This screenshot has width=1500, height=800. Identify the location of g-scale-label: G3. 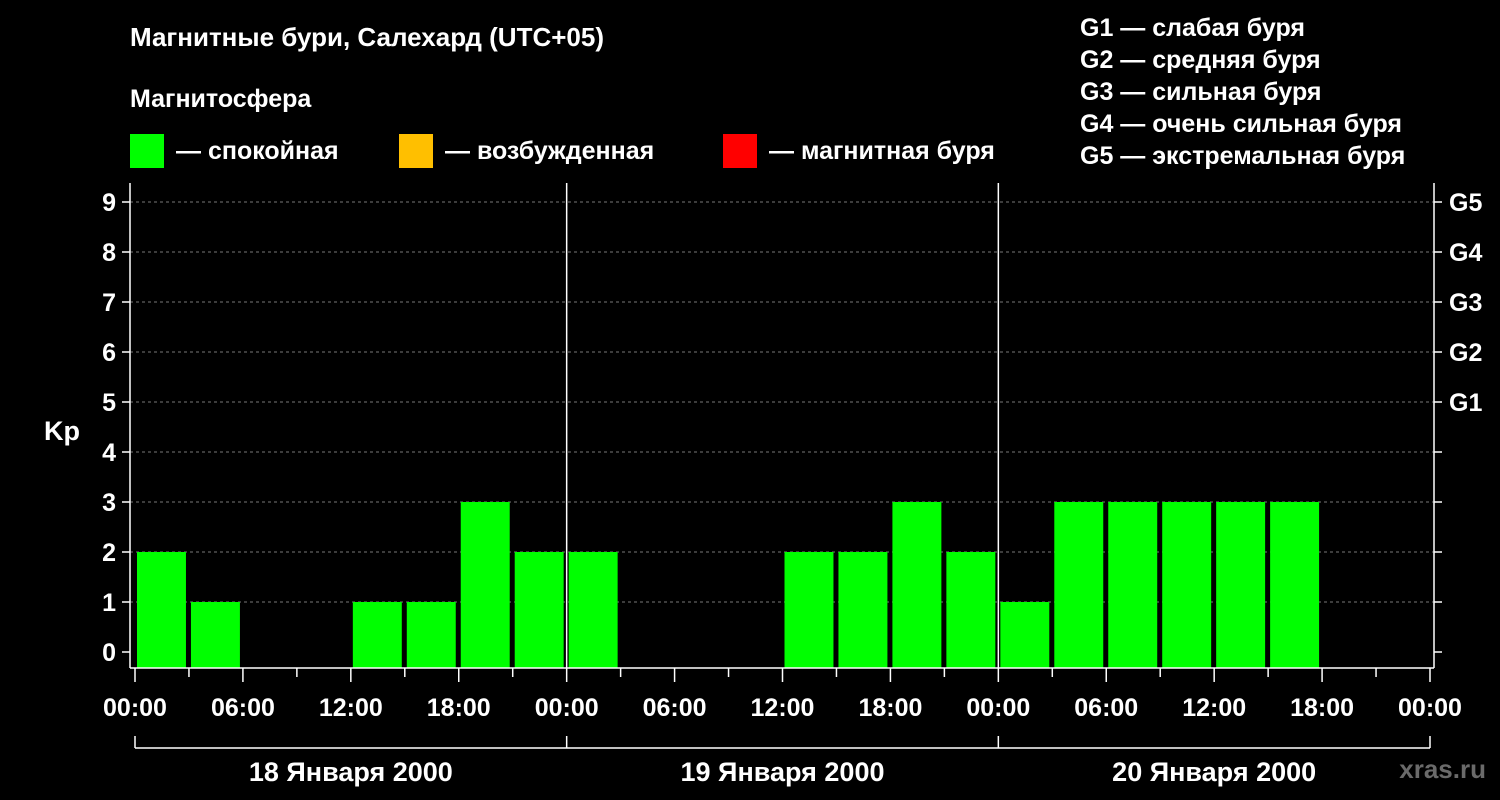
(1465, 303).